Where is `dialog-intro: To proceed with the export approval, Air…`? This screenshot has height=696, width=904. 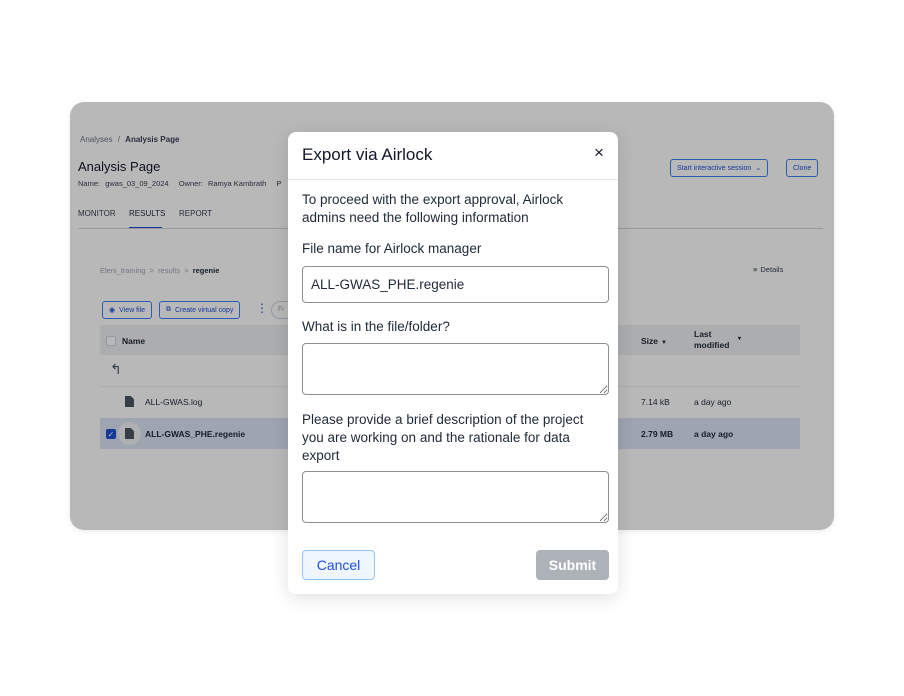
dialog-intro: To proceed with the export approval, Air… is located at coordinates (433, 208).